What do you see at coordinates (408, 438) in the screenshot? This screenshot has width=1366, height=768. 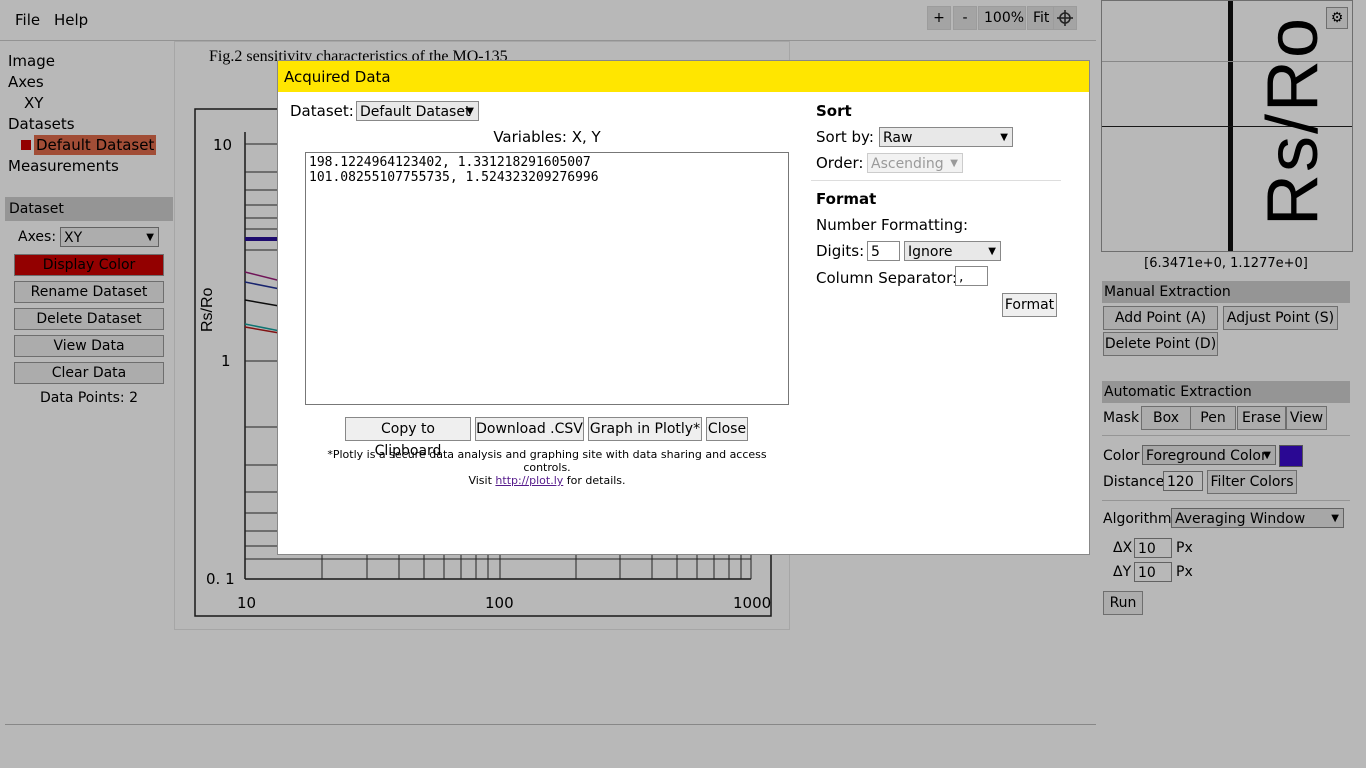 I see `copy-to-clipboard-button: Copy to Clipboard` at bounding box center [408, 438].